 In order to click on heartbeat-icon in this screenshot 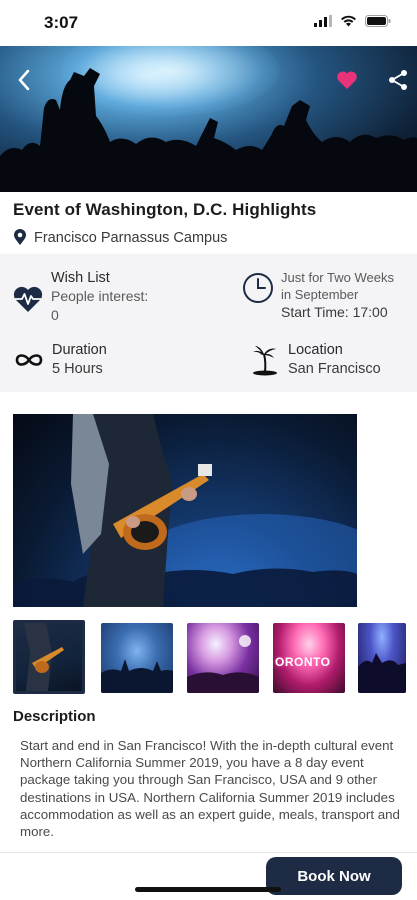, I will do `click(28, 299)`.